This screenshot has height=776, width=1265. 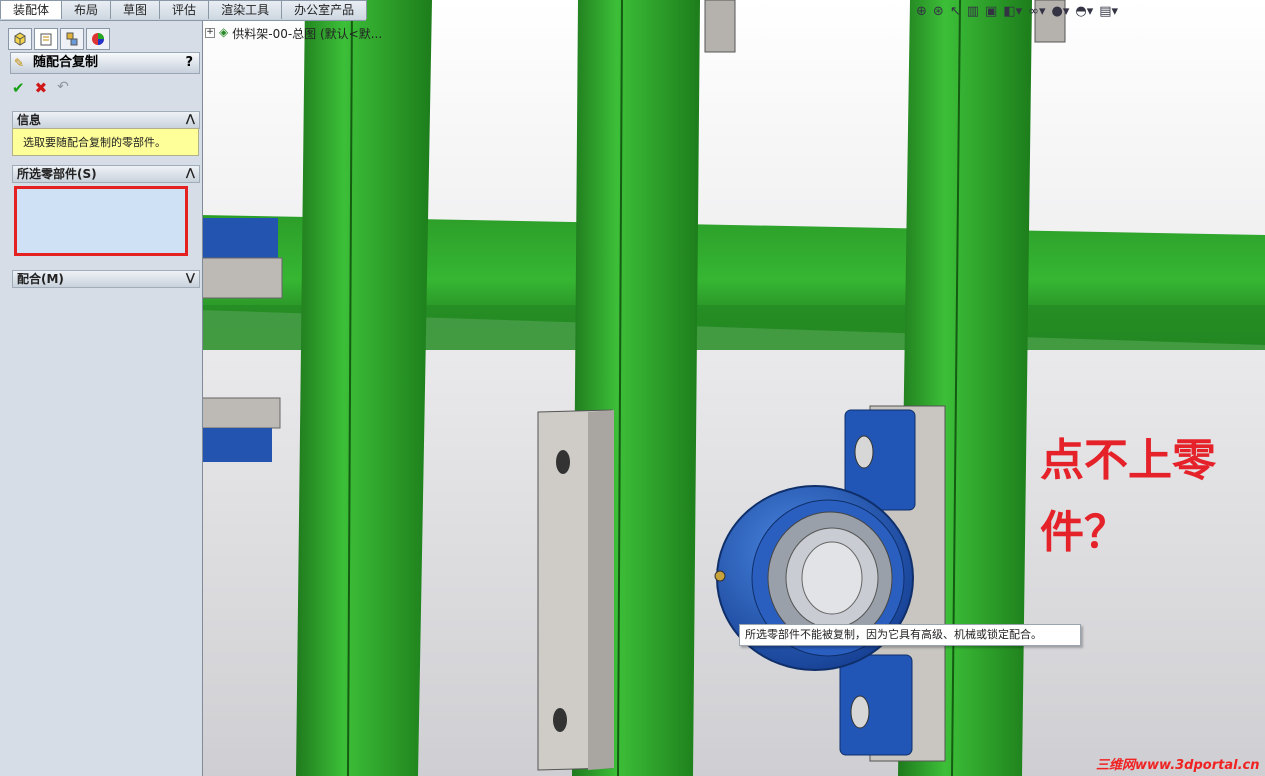 I want to click on info-header-label: 信息, so click(x=29, y=120).